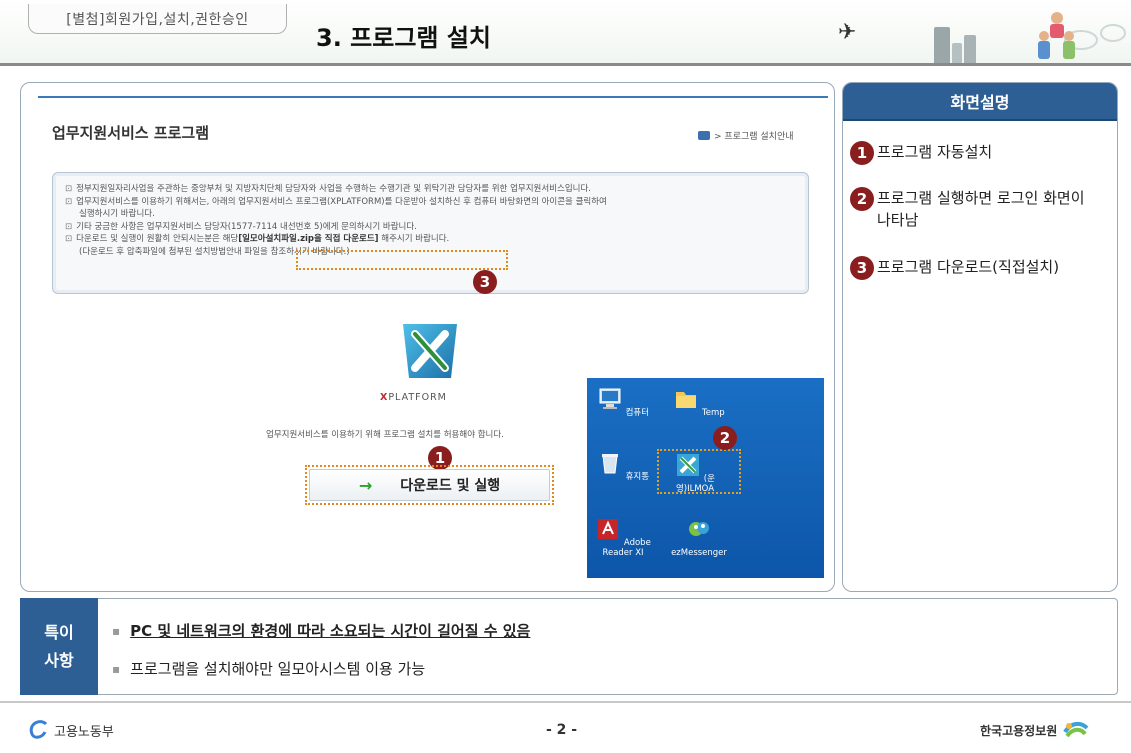 Image resolution: width=1131 pixels, height=753 pixels. I want to click on cloud-decoration, so click(1113, 33).